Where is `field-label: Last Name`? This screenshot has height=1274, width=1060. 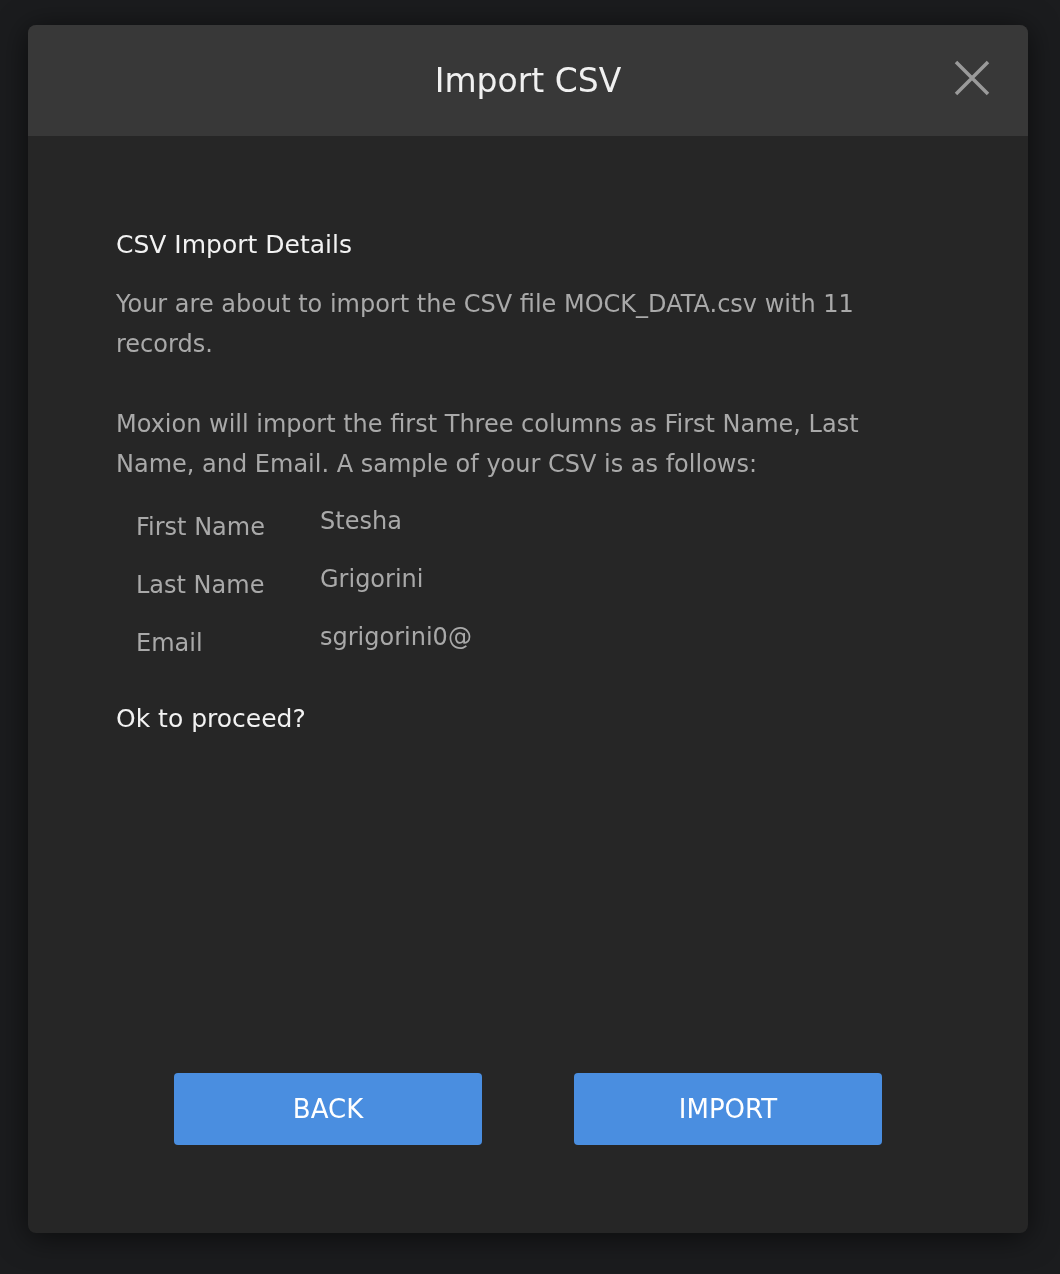 field-label: Last Name is located at coordinates (201, 585).